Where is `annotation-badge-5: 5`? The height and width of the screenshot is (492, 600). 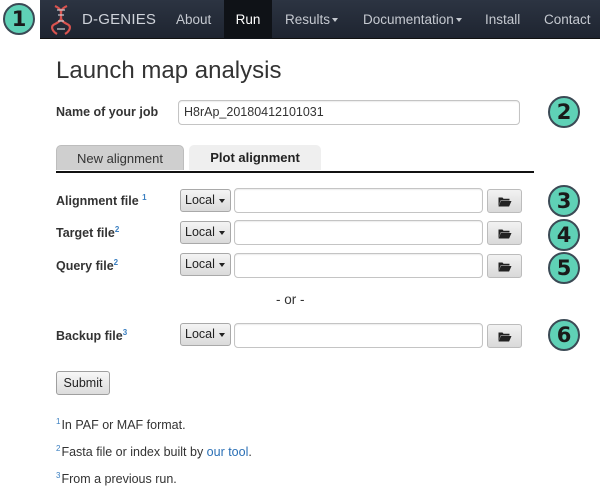
annotation-badge-5: 5 is located at coordinates (564, 268).